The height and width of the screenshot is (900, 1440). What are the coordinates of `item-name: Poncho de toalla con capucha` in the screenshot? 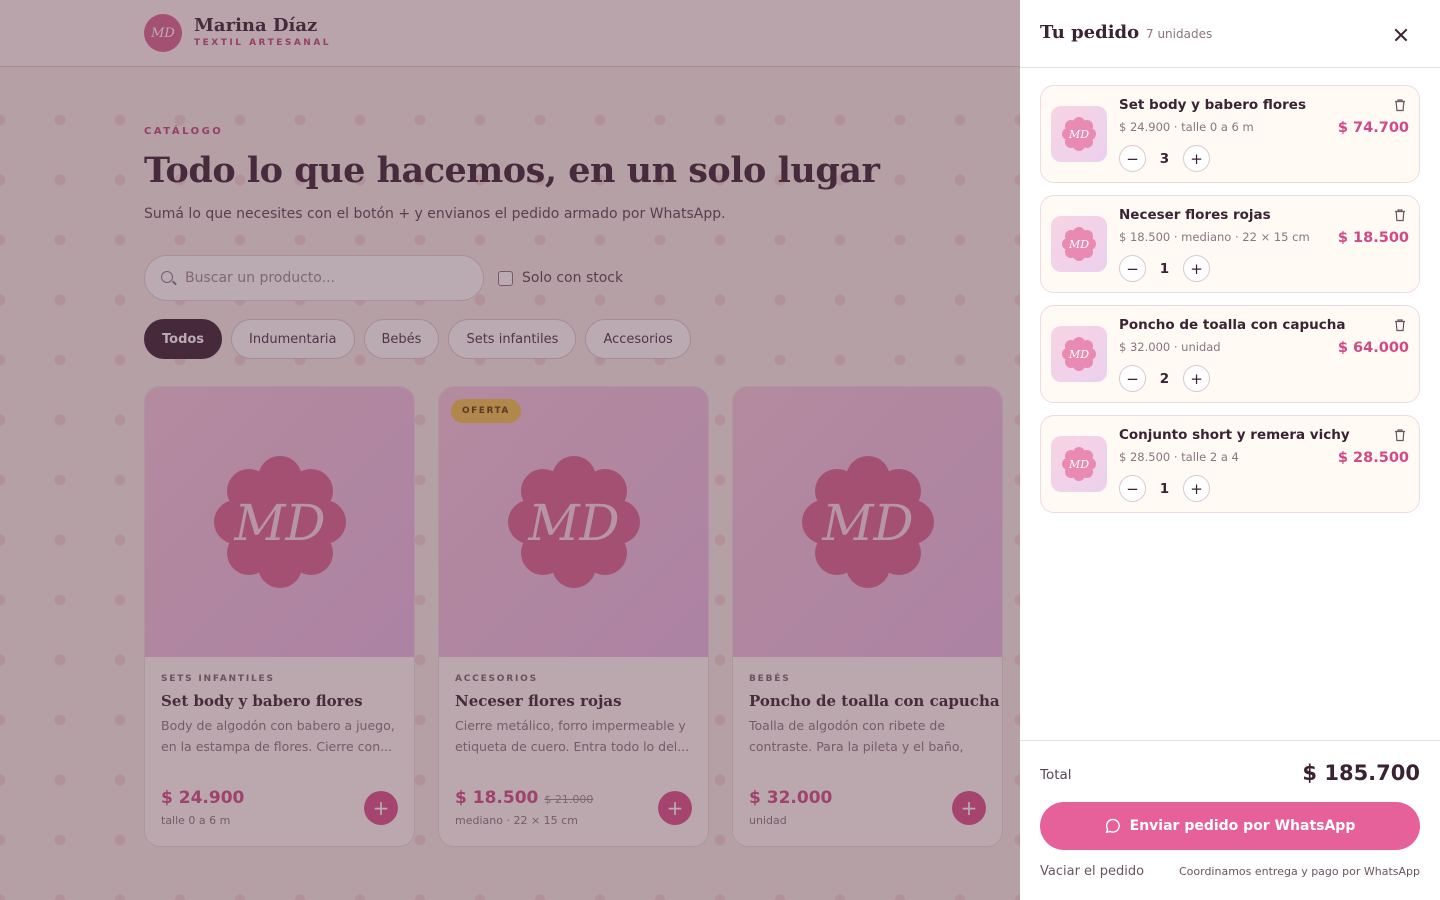 It's located at (1232, 325).